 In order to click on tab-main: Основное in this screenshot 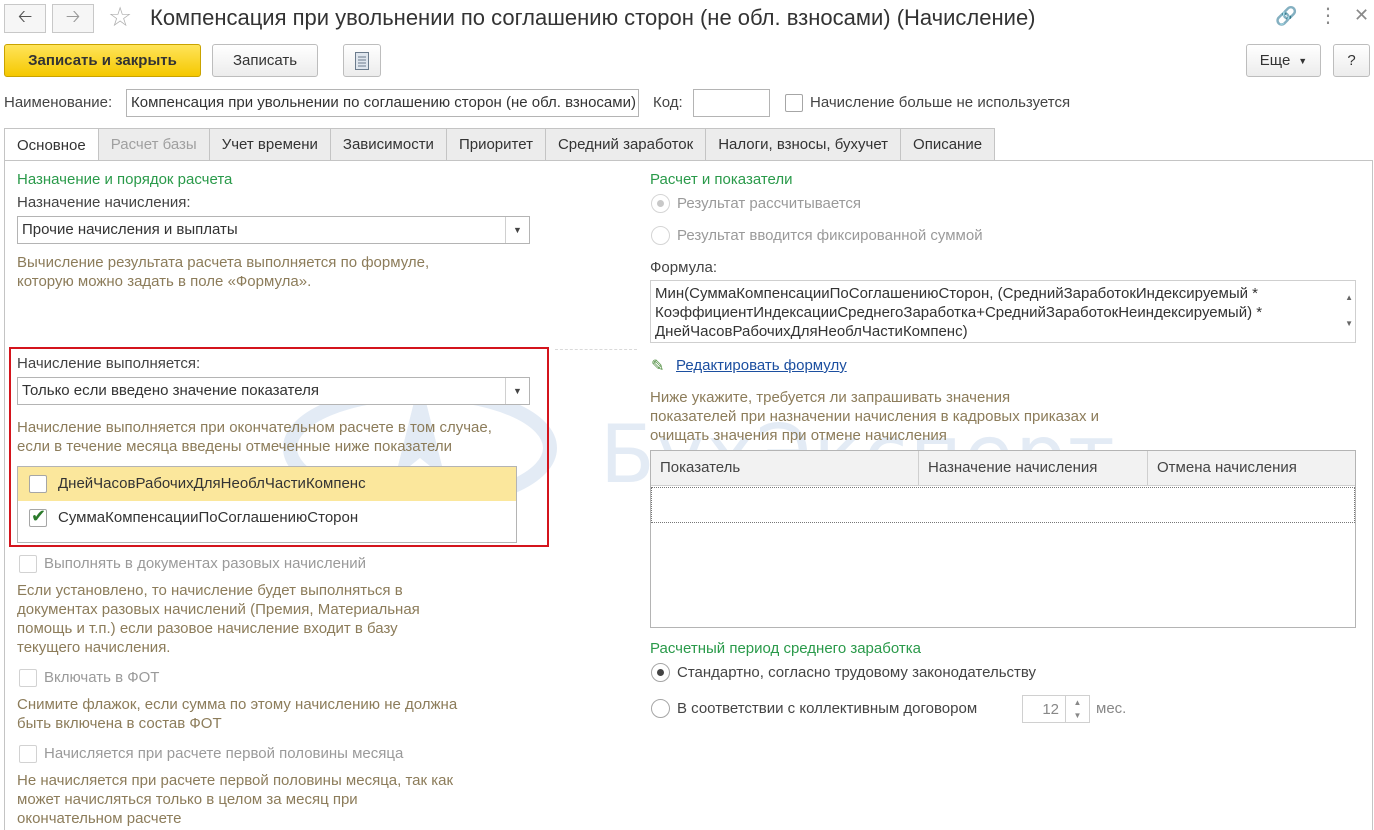, I will do `click(51, 144)`.